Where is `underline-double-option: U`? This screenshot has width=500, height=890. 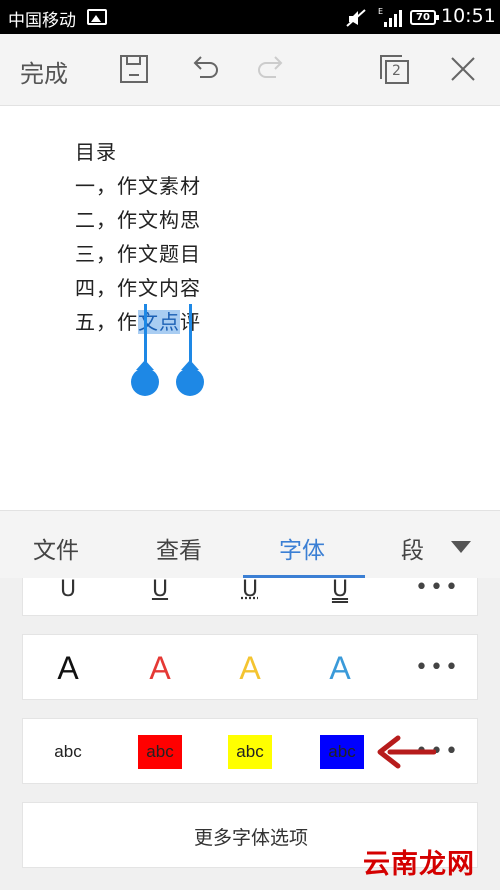
underline-double-option: U is located at coordinates (340, 593).